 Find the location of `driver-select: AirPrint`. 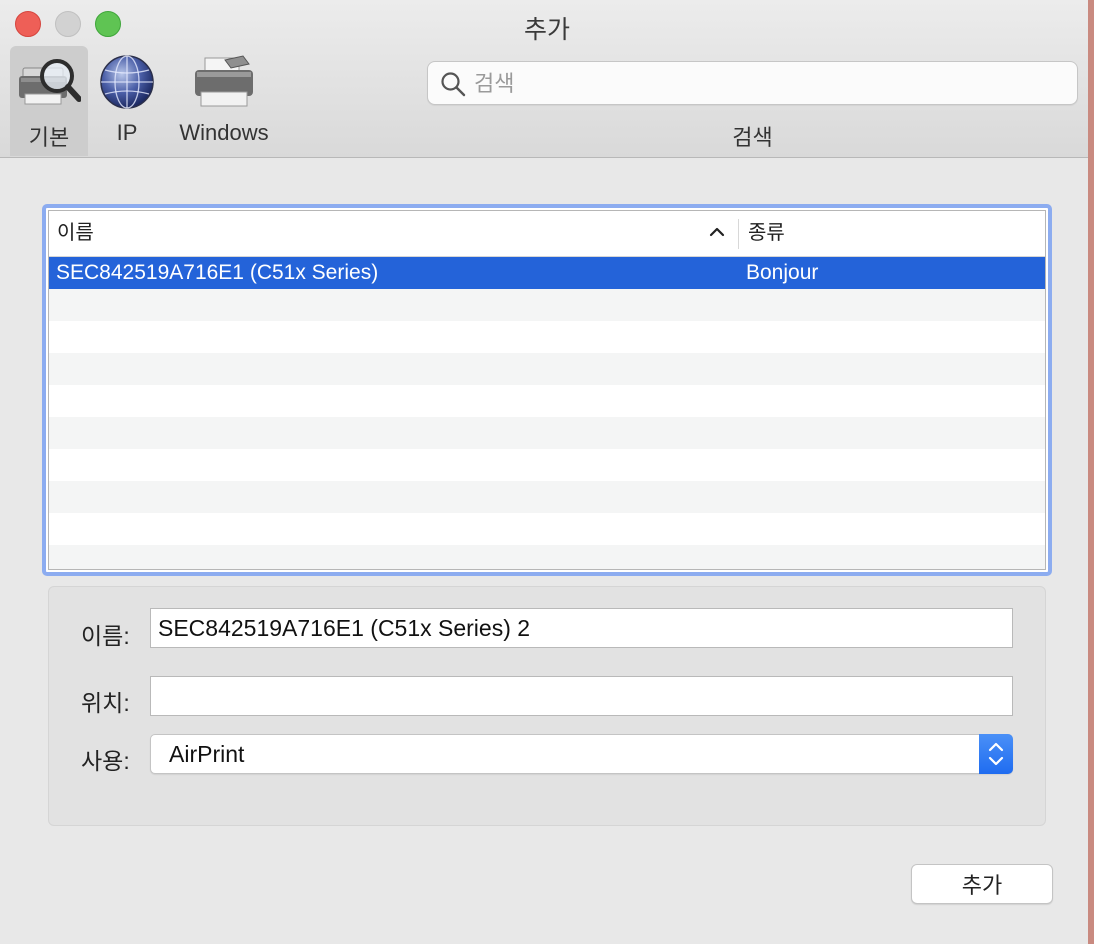

driver-select: AirPrint is located at coordinates (581, 754).